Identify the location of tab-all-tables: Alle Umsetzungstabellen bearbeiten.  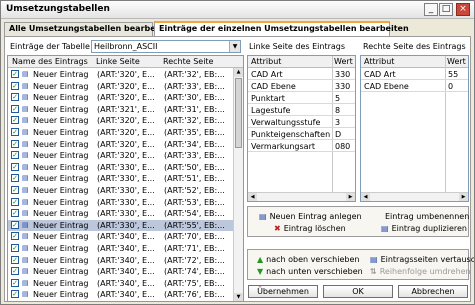
(88, 29).